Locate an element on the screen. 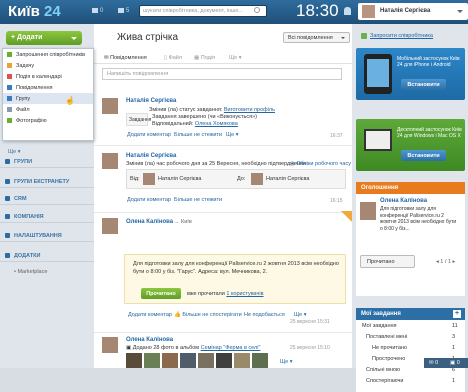  mark-read-button: Прочитано is located at coordinates (161, 293).